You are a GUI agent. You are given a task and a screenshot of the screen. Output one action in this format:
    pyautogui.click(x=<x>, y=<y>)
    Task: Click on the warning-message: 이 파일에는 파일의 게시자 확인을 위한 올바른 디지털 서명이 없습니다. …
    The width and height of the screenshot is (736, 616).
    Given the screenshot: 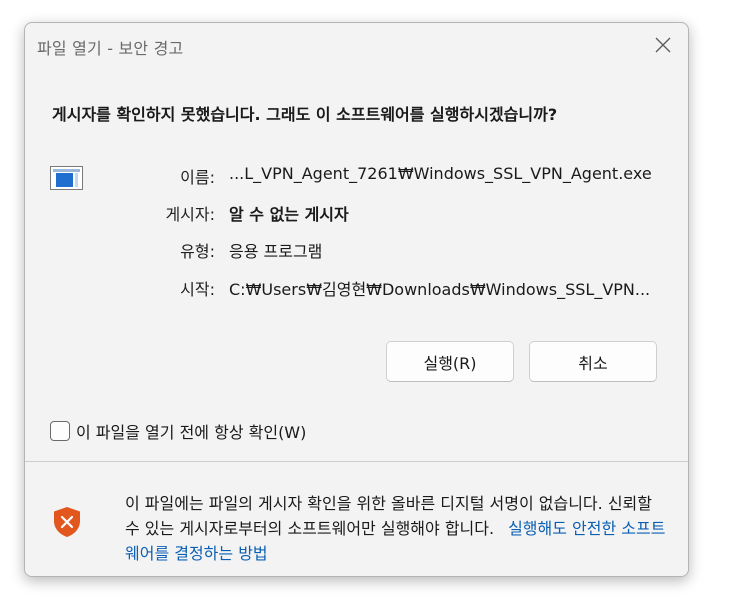 What is the action you would take?
    pyautogui.click(x=397, y=528)
    